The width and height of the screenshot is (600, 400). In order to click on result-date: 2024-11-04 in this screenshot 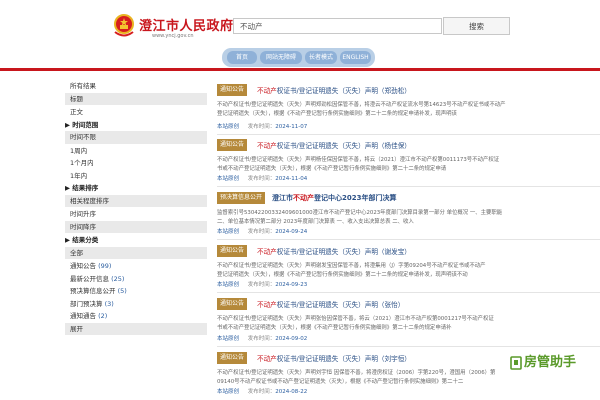, I will do `click(291, 179)`.